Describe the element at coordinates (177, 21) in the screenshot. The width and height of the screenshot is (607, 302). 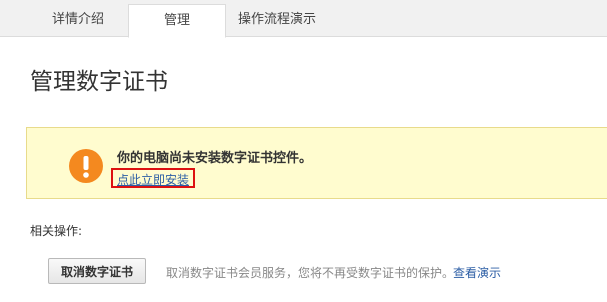
I see `tab-manage: 管理` at that location.